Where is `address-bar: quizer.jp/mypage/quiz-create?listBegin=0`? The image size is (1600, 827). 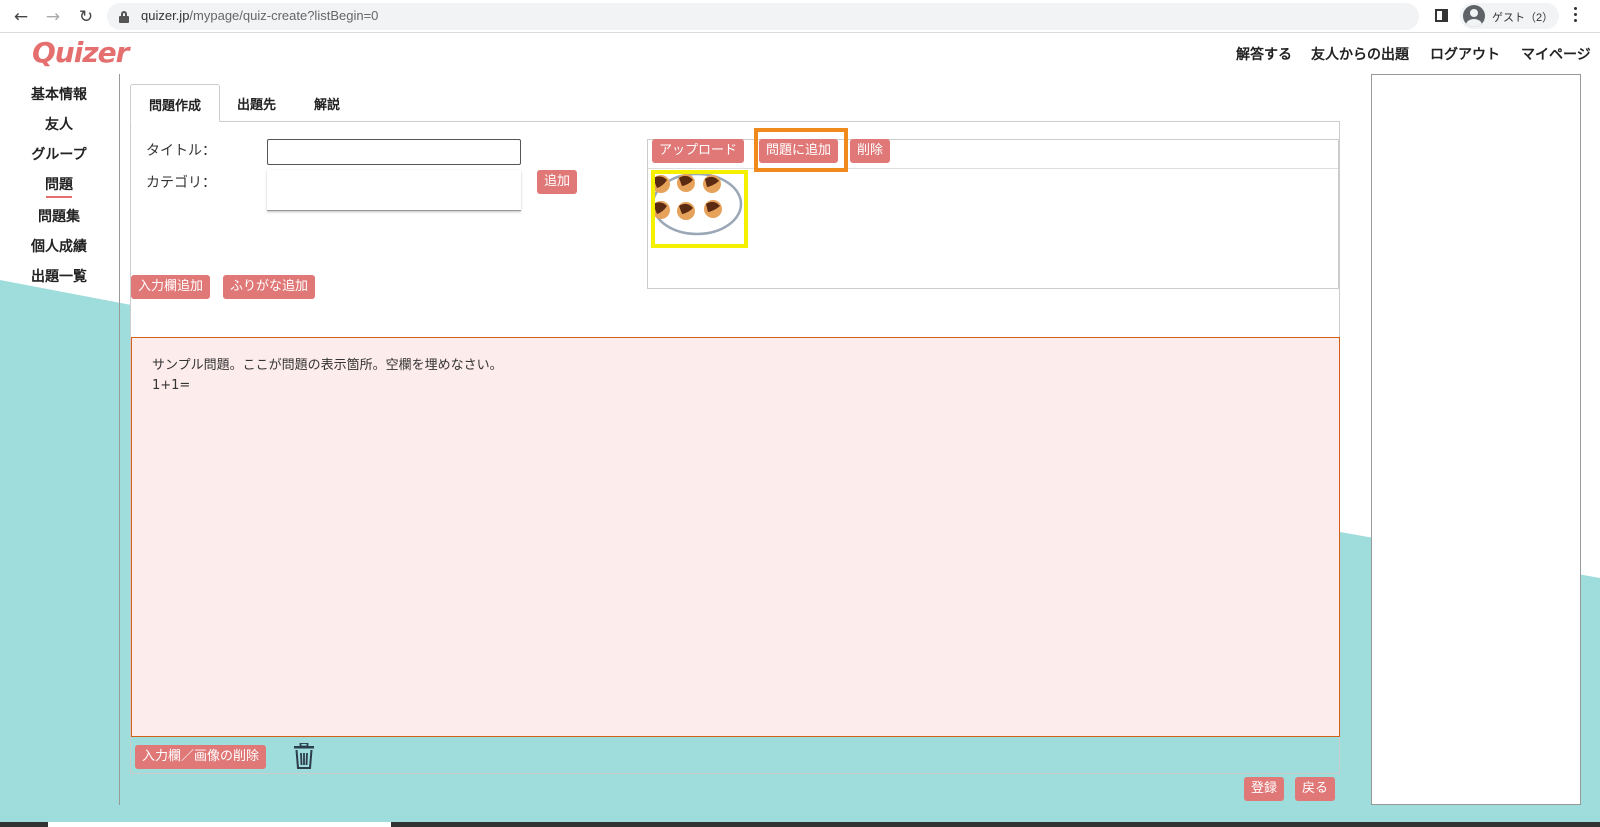
address-bar: quizer.jp/mypage/quiz-create?listBegin=0 is located at coordinates (763, 16).